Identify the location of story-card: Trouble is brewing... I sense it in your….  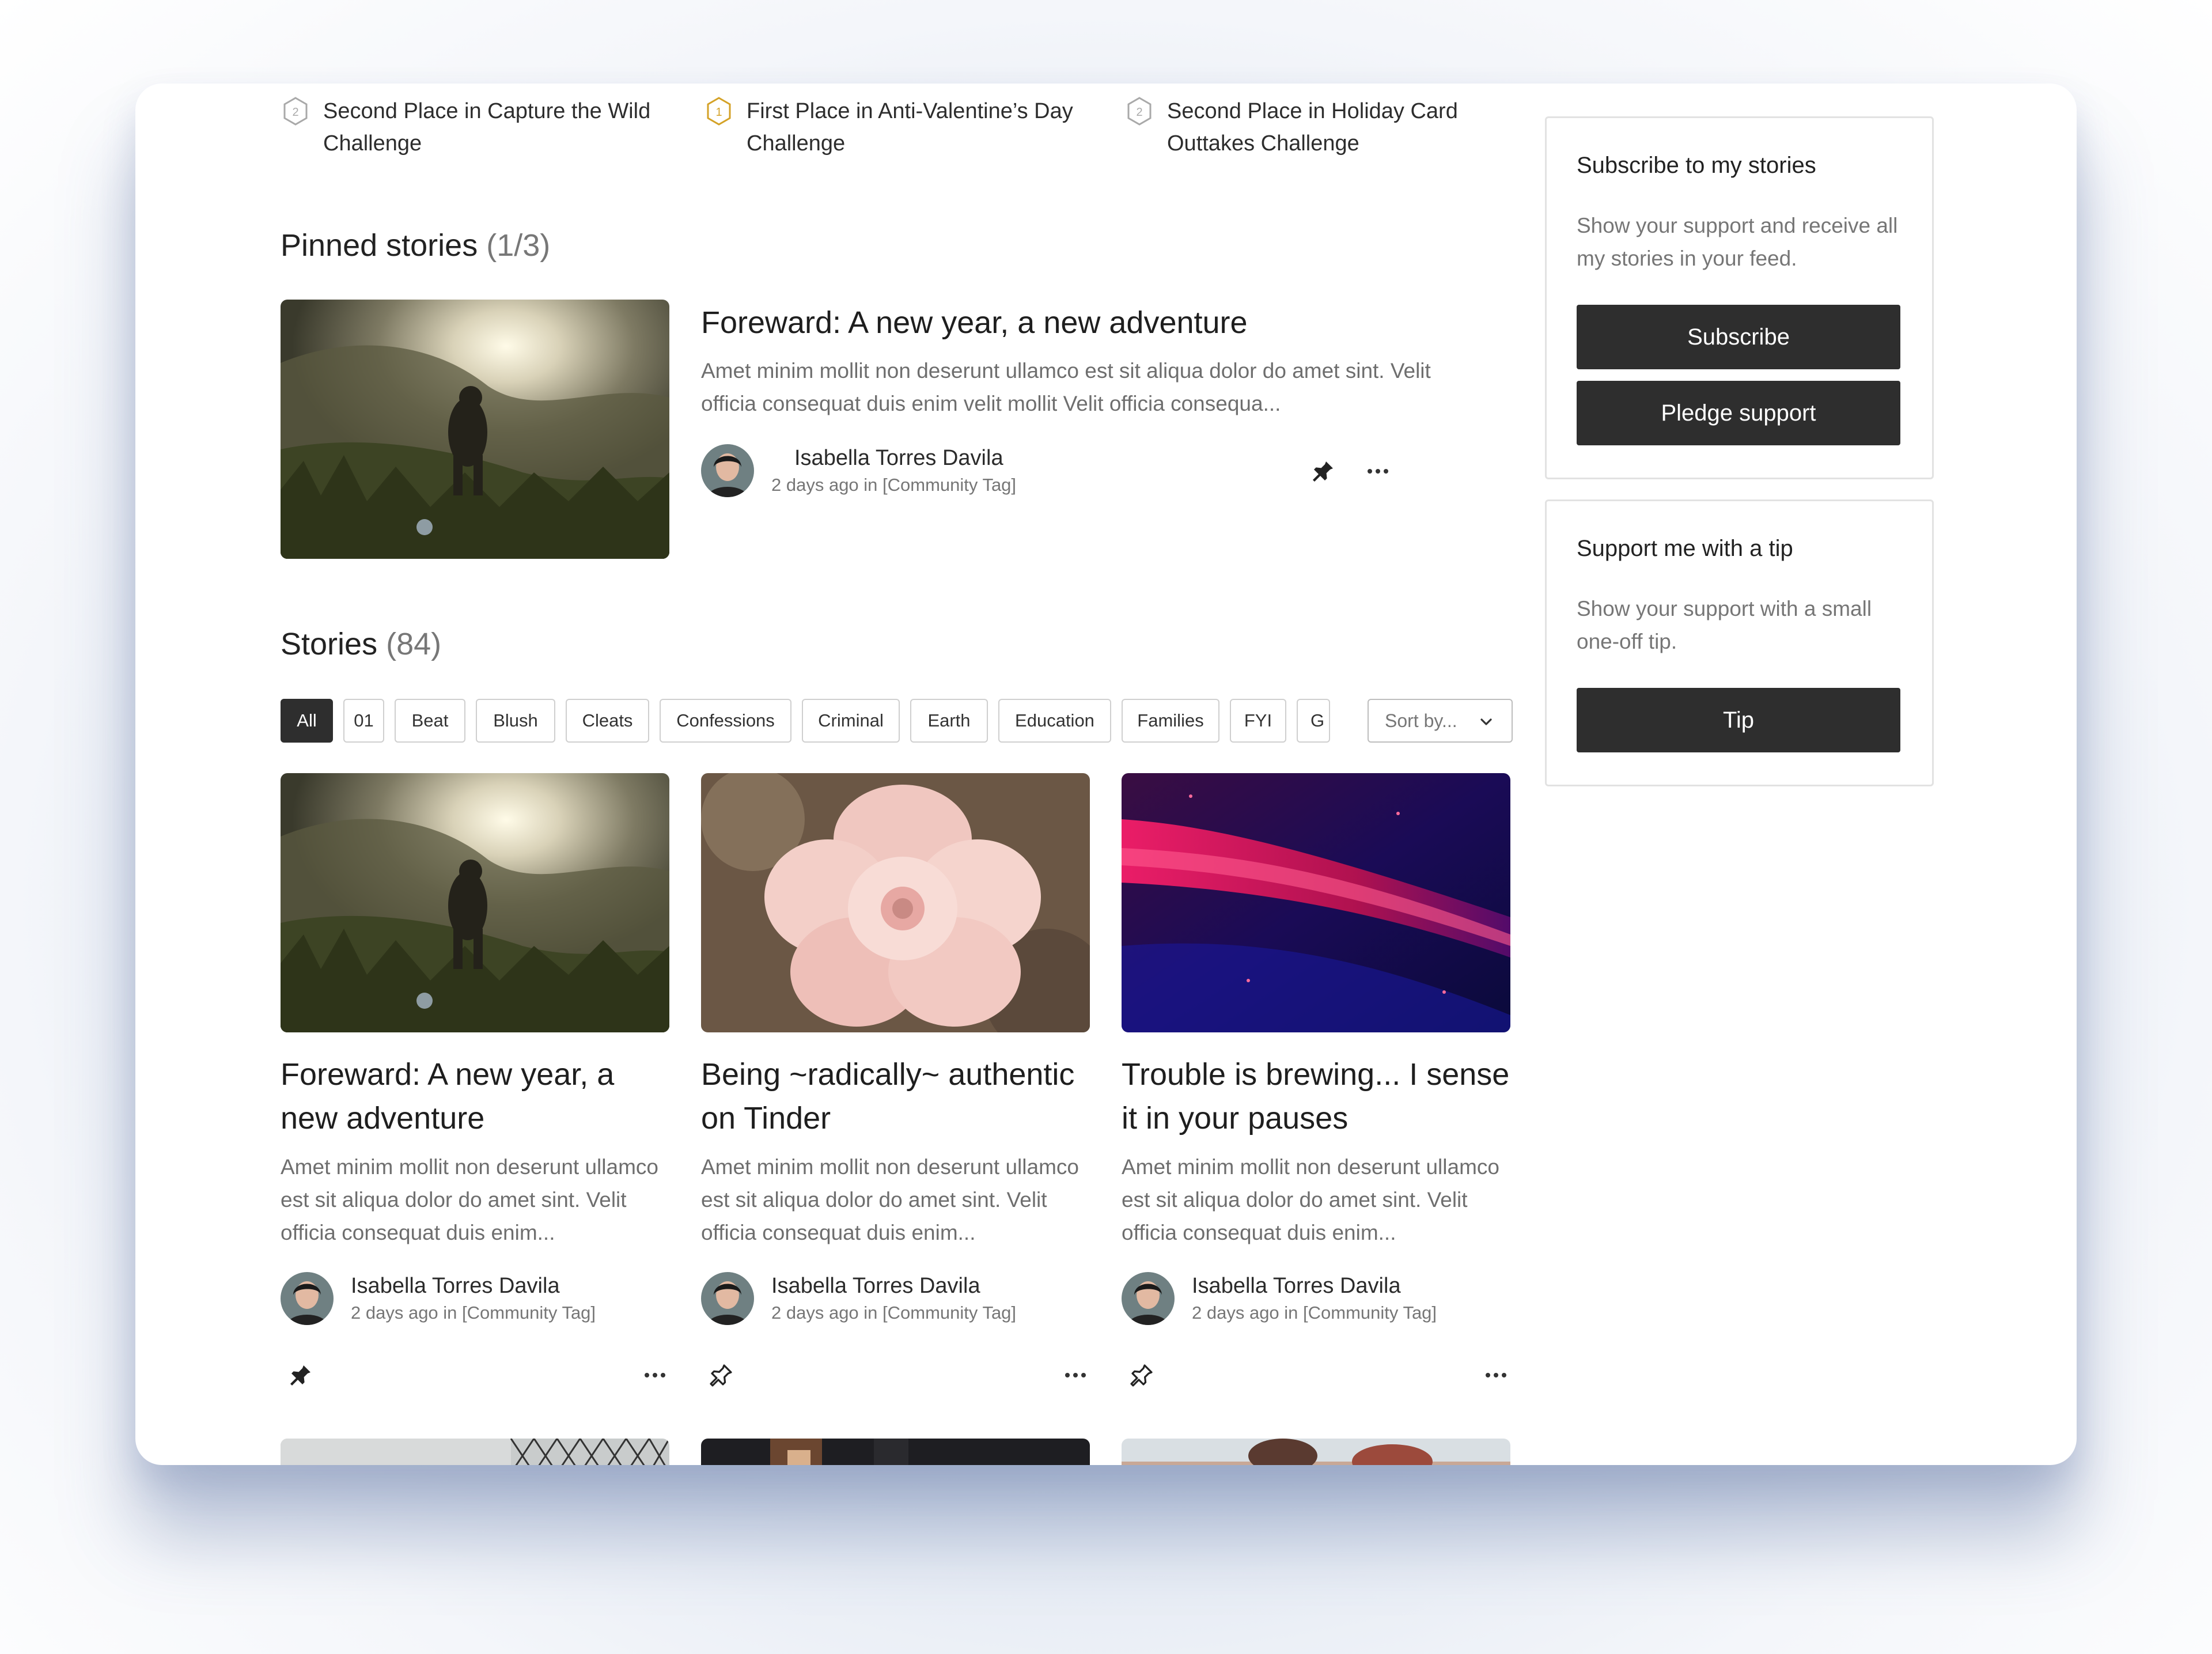
(1316, 1107).